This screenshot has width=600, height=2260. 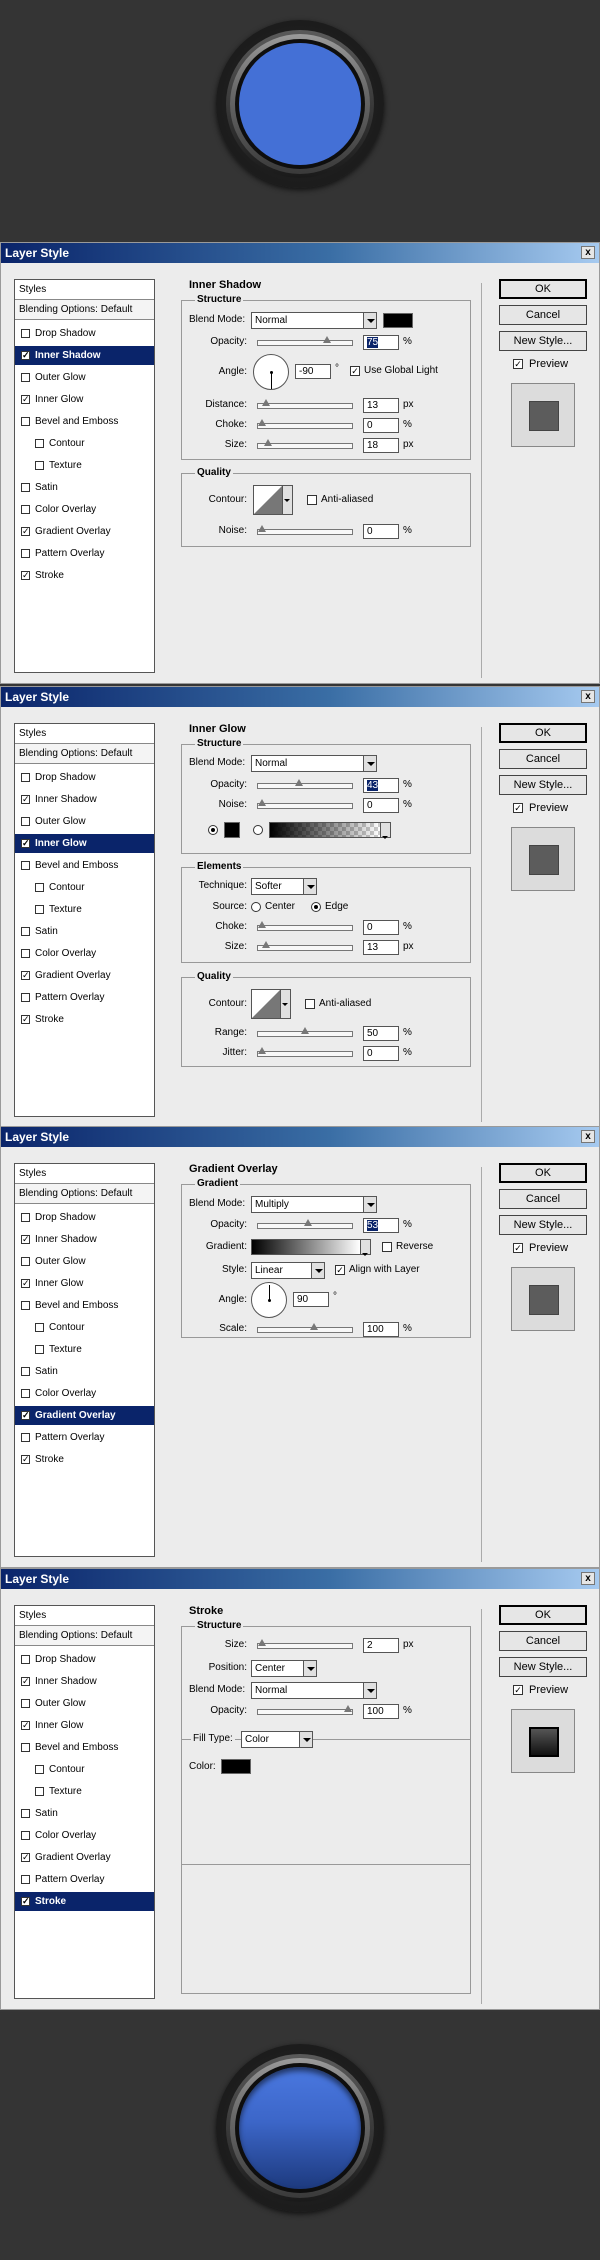 What do you see at coordinates (387, 1247) in the screenshot?
I see `reverse-checkbox` at bounding box center [387, 1247].